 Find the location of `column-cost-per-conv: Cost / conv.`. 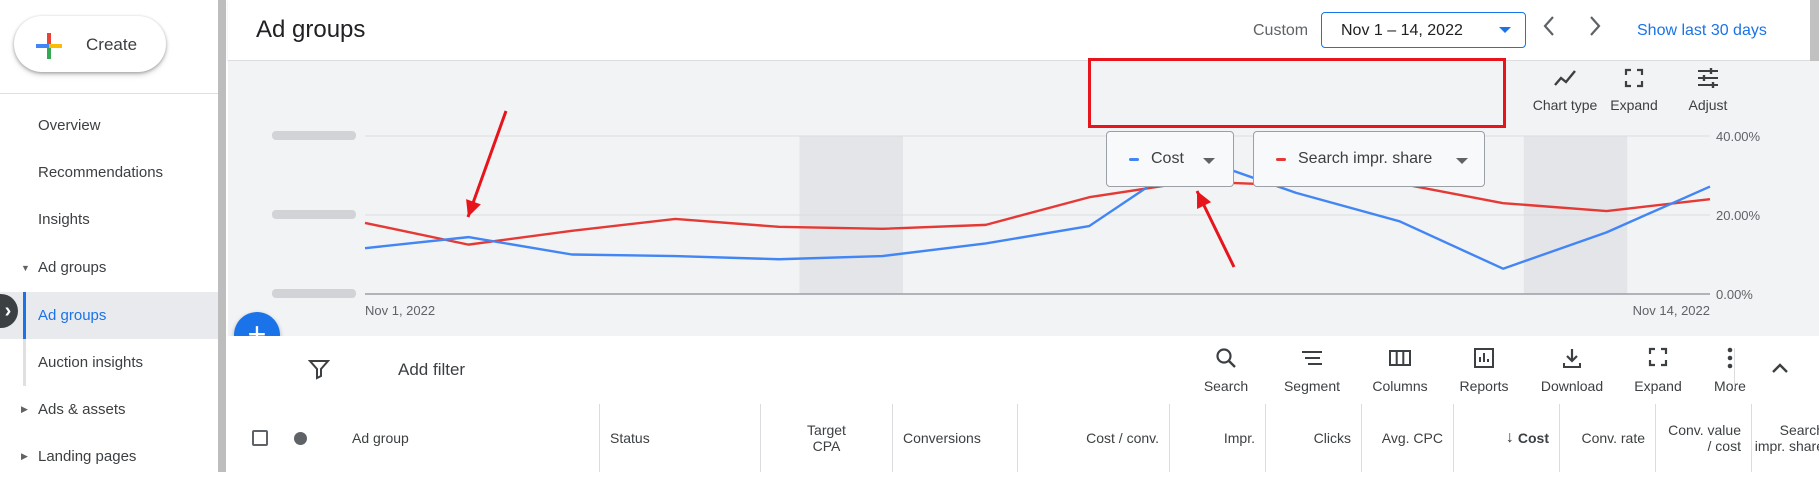

column-cost-per-conv: Cost / conv. is located at coordinates (1094, 438).